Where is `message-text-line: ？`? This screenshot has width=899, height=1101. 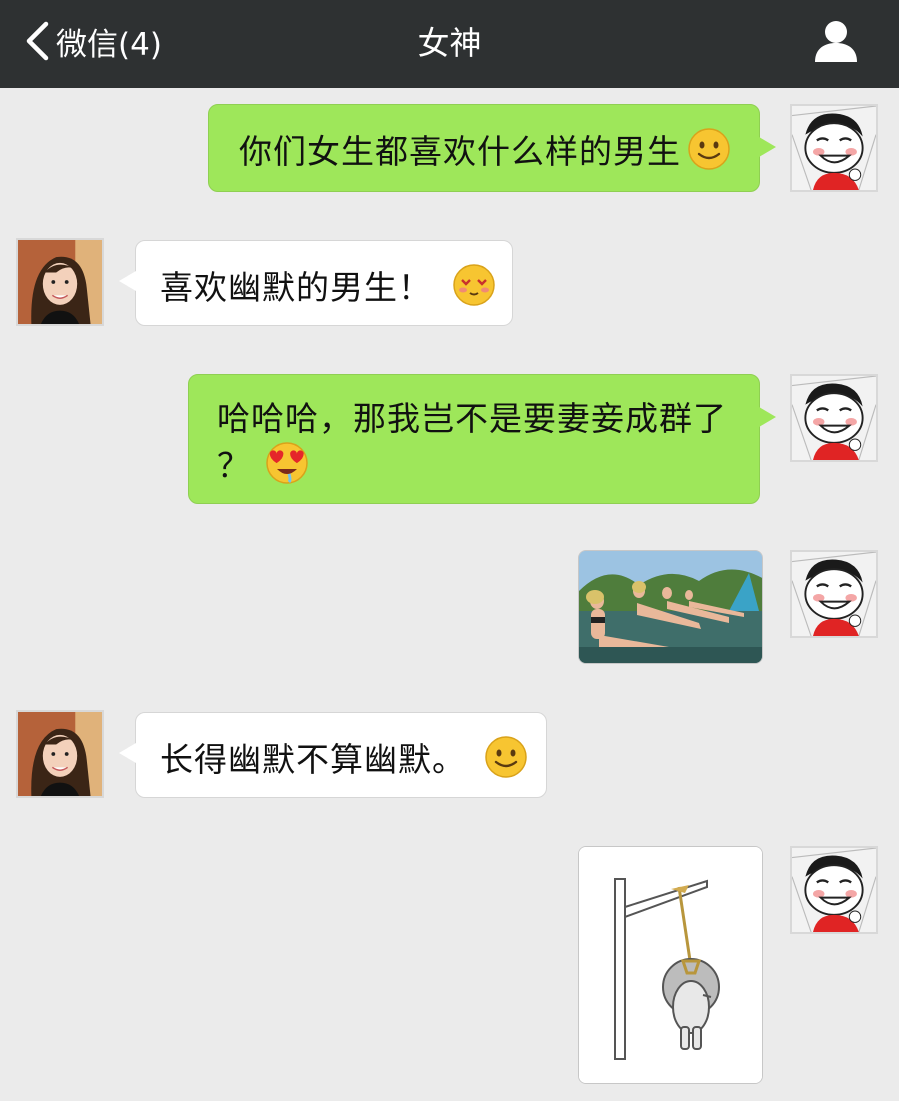 message-text-line: ？ is located at coordinates (234, 465).